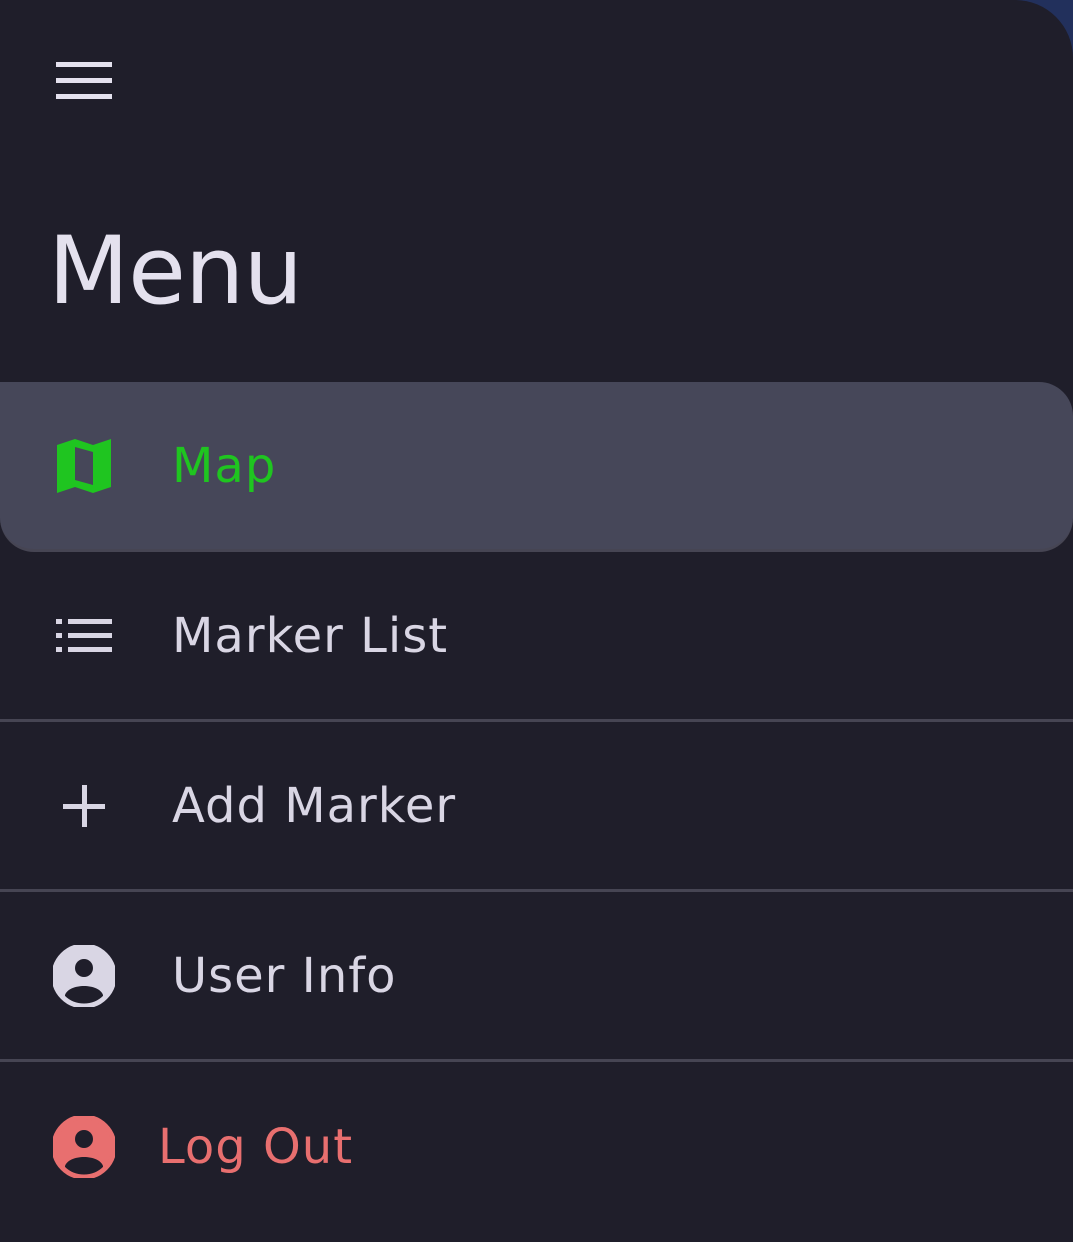 The image size is (1073, 1242). What do you see at coordinates (536, 637) in the screenshot?
I see `nav-item-marker-list: Marker List` at bounding box center [536, 637].